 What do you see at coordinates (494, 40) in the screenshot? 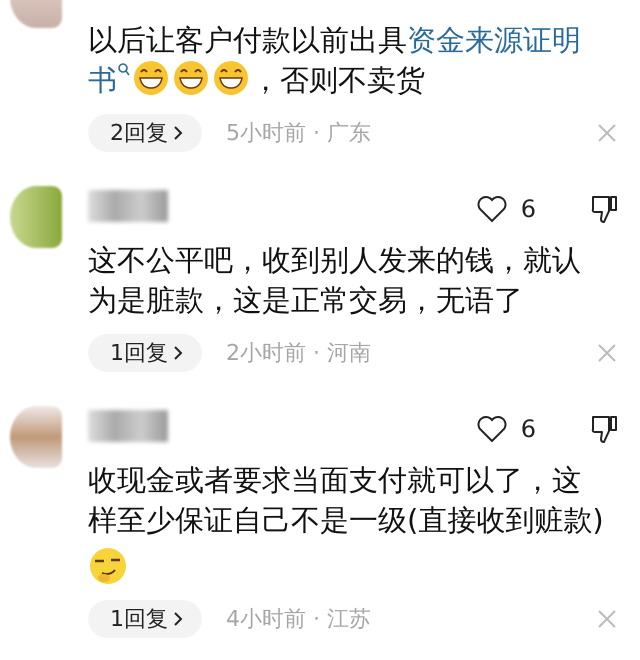
I see `search-link: 资金来源证明` at bounding box center [494, 40].